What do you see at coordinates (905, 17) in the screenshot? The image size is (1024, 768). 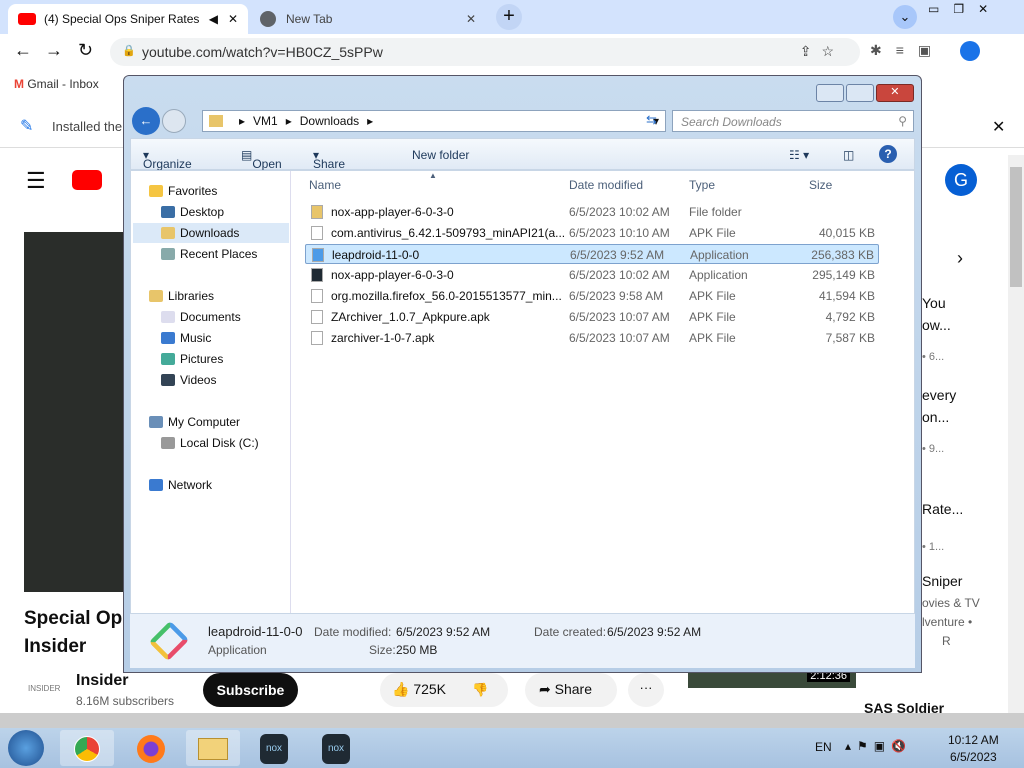 I see `tab-search-button: ⌄` at bounding box center [905, 17].